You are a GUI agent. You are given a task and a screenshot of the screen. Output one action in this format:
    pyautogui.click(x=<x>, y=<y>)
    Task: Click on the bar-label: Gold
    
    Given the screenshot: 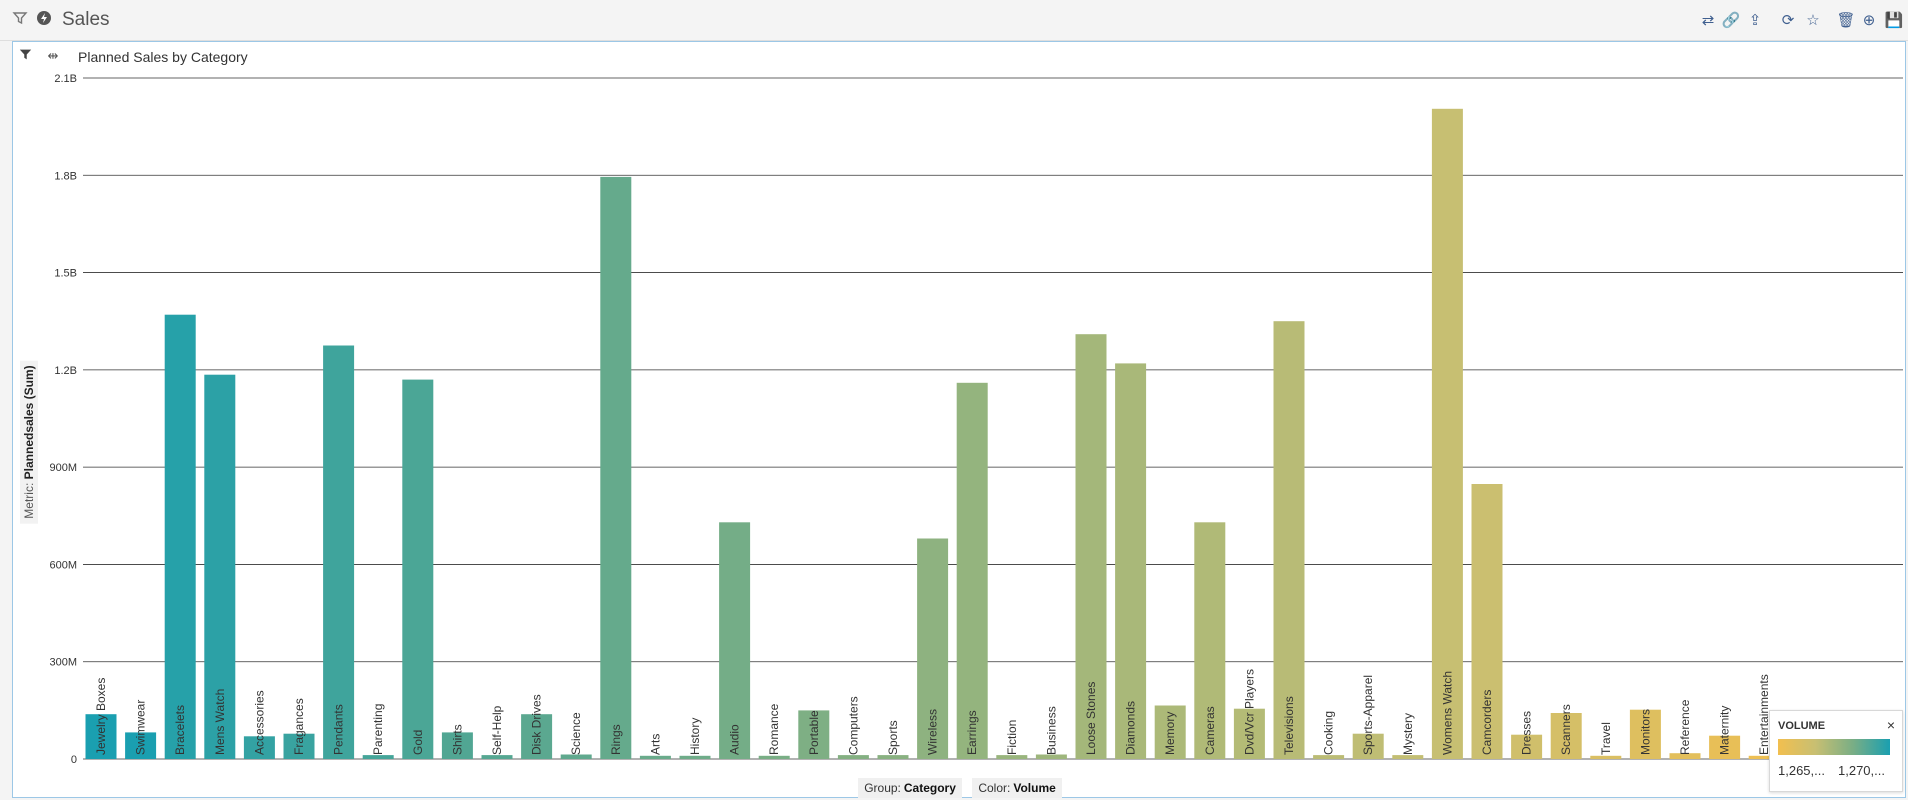 What is the action you would take?
    pyautogui.click(x=418, y=742)
    